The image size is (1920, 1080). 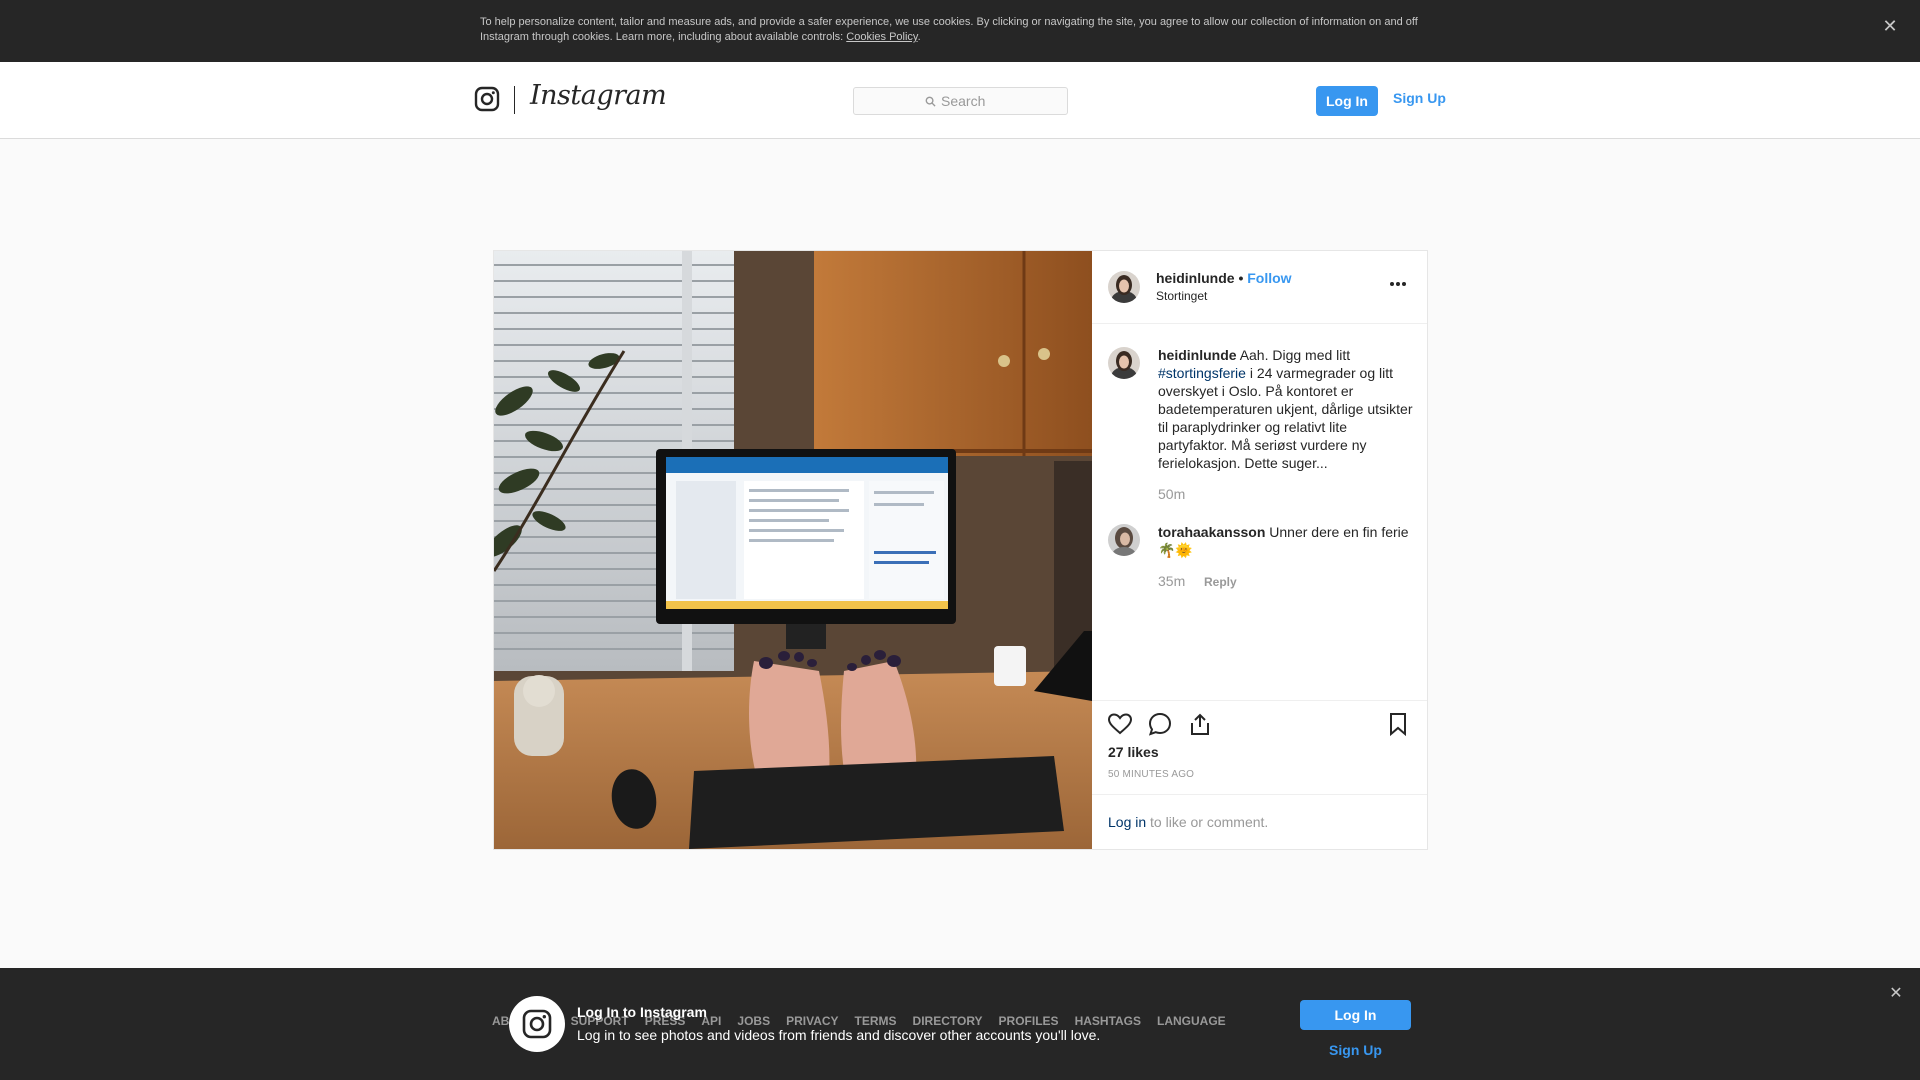 What do you see at coordinates (1220, 582) in the screenshot?
I see `comment-reply-button: Reply` at bounding box center [1220, 582].